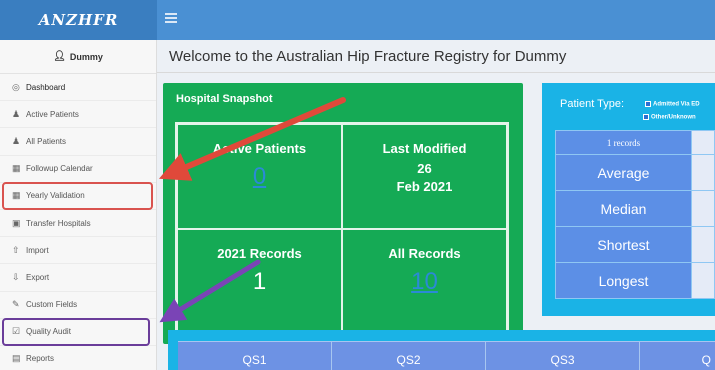  I want to click on checkbox-label: Other/Unknown, so click(673, 117).